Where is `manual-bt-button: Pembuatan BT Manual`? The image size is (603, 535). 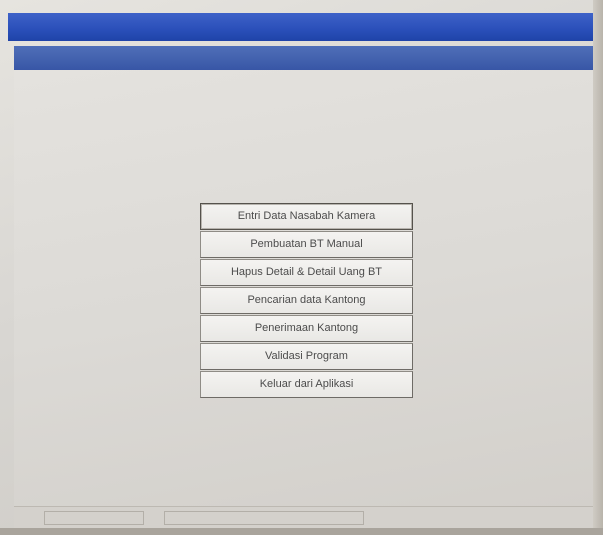
manual-bt-button: Pembuatan BT Manual is located at coordinates (306, 244).